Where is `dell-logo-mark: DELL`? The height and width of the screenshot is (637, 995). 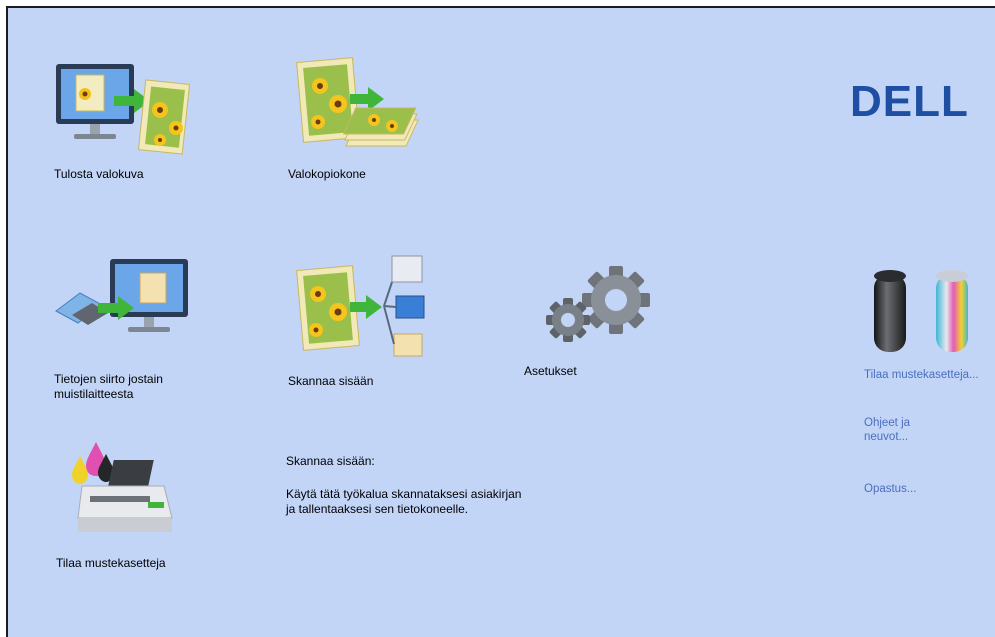
dell-logo-mark: DELL is located at coordinates (909, 101).